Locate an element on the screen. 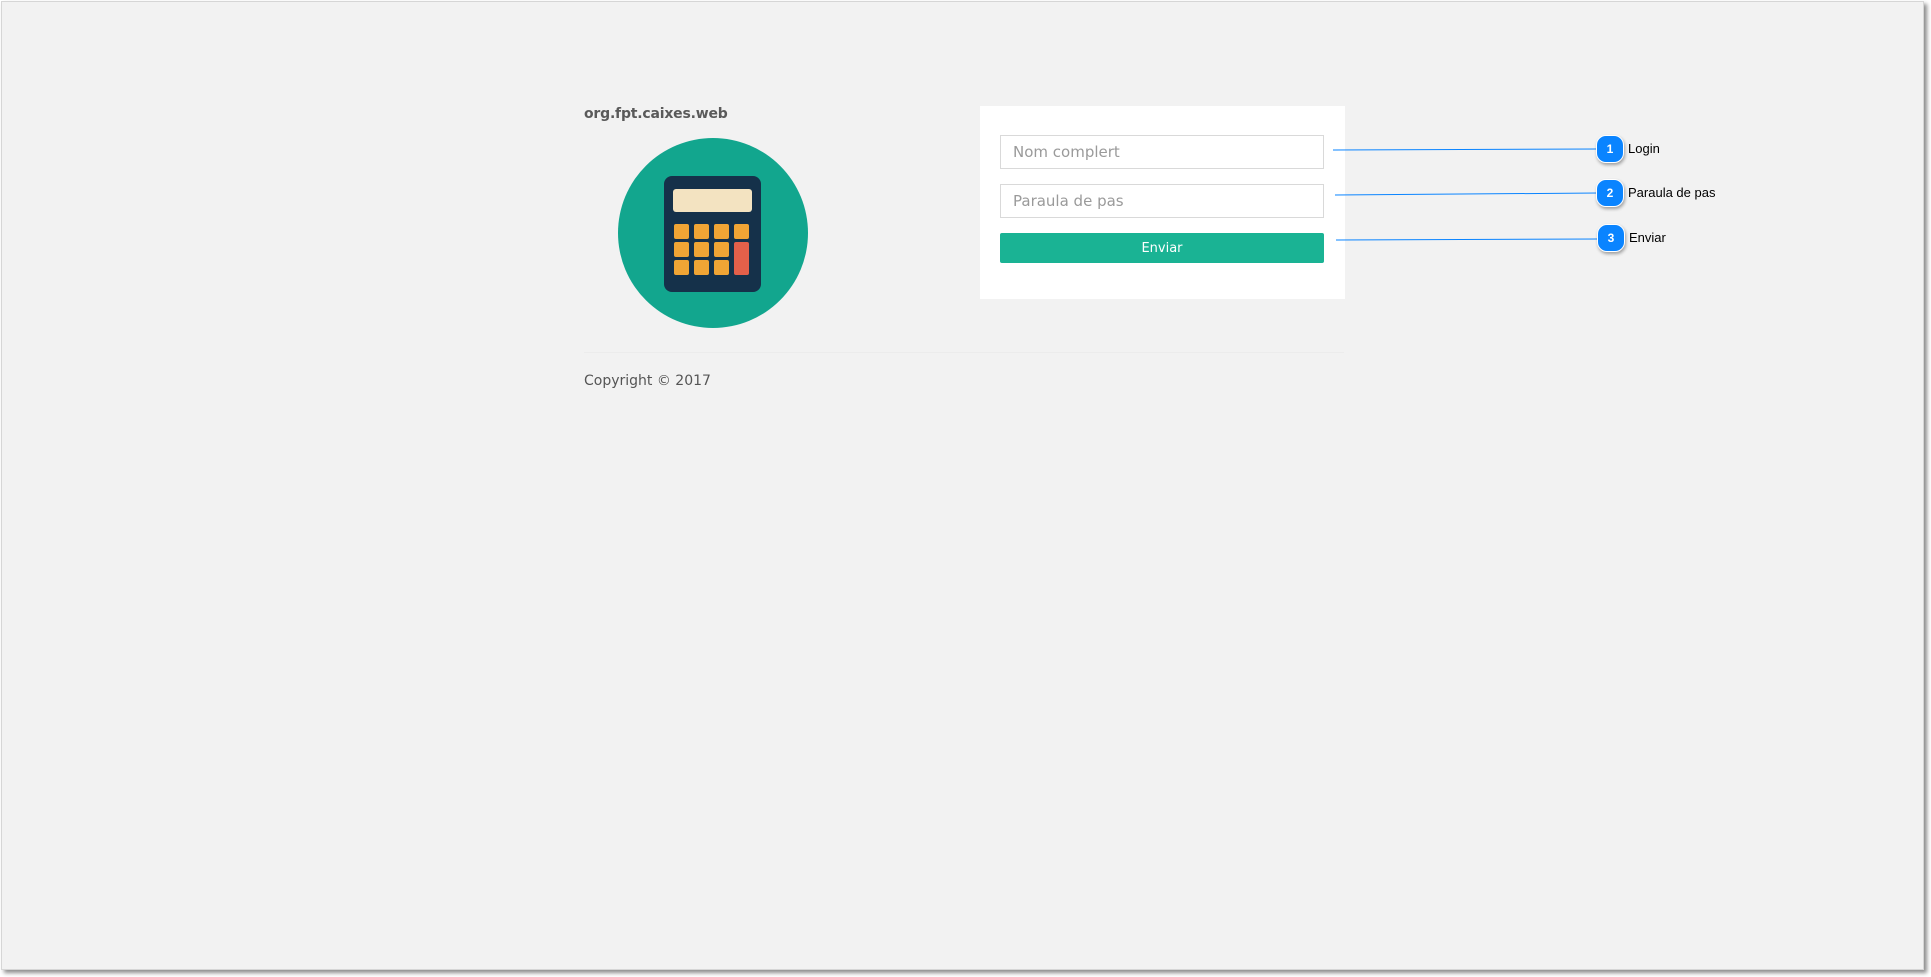 Image resolution: width=1931 pixels, height=977 pixels. footer-divider is located at coordinates (964, 352).